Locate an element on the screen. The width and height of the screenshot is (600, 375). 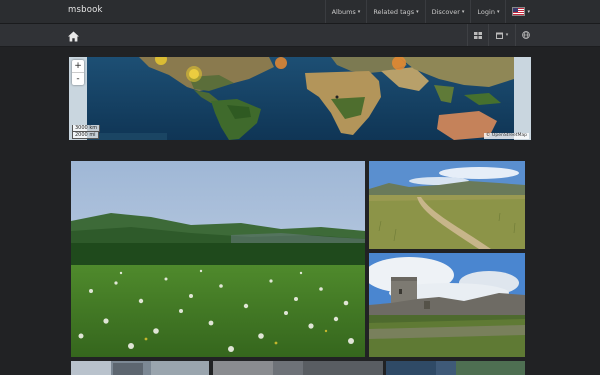
globe-button is located at coordinates (525, 35).